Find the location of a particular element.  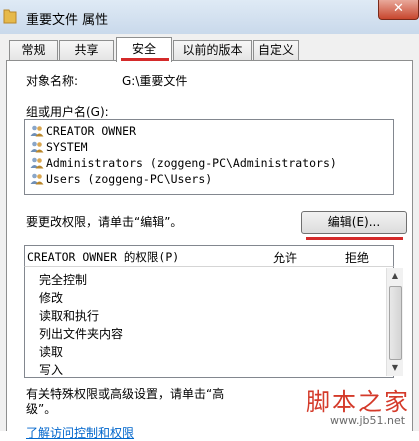

permissions-scrollbar: ▲ ▼ is located at coordinates (394, 322).